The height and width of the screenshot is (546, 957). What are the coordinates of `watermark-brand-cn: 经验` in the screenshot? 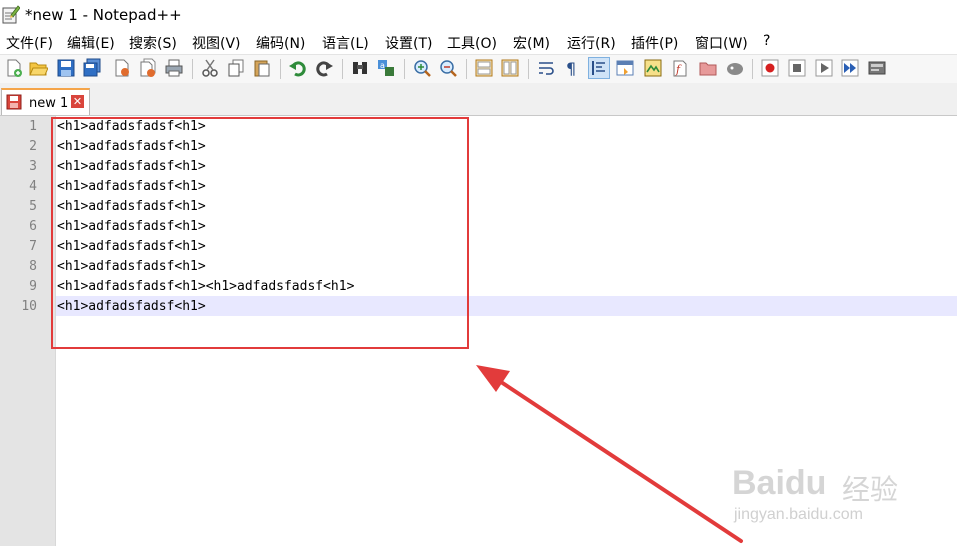 It's located at (870, 489).